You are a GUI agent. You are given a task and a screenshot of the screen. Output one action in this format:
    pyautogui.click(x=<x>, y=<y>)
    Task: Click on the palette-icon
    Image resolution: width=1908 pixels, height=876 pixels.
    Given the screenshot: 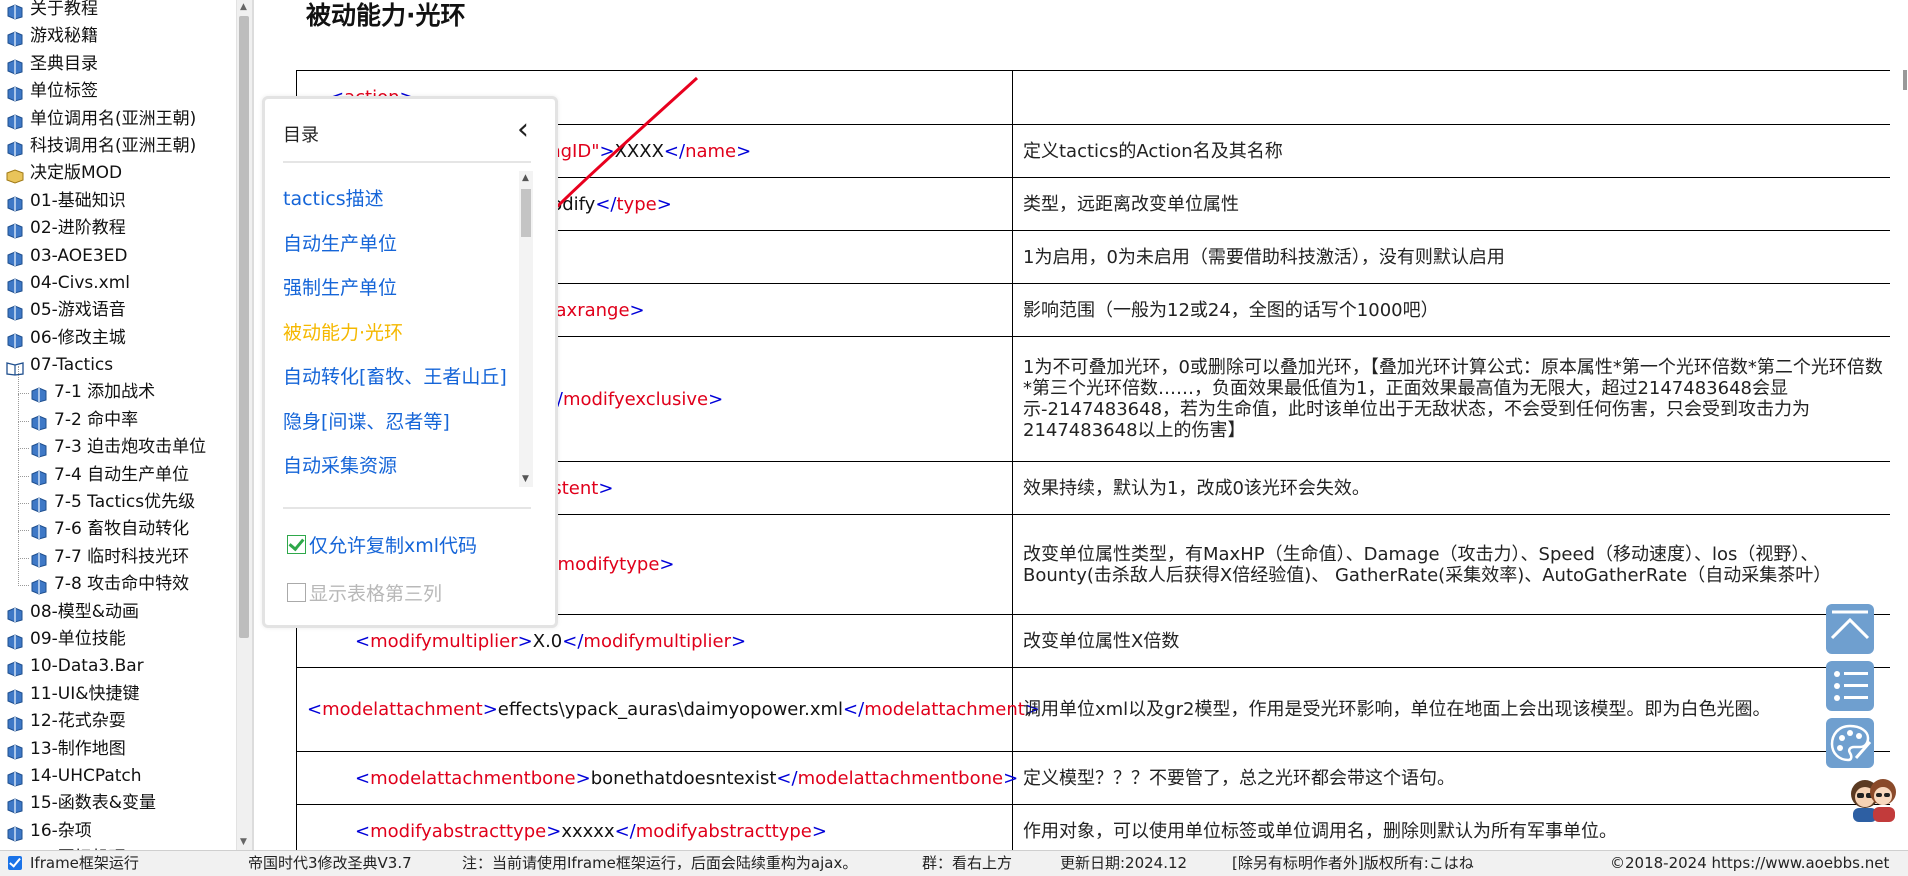 What is the action you would take?
    pyautogui.click(x=1851, y=743)
    